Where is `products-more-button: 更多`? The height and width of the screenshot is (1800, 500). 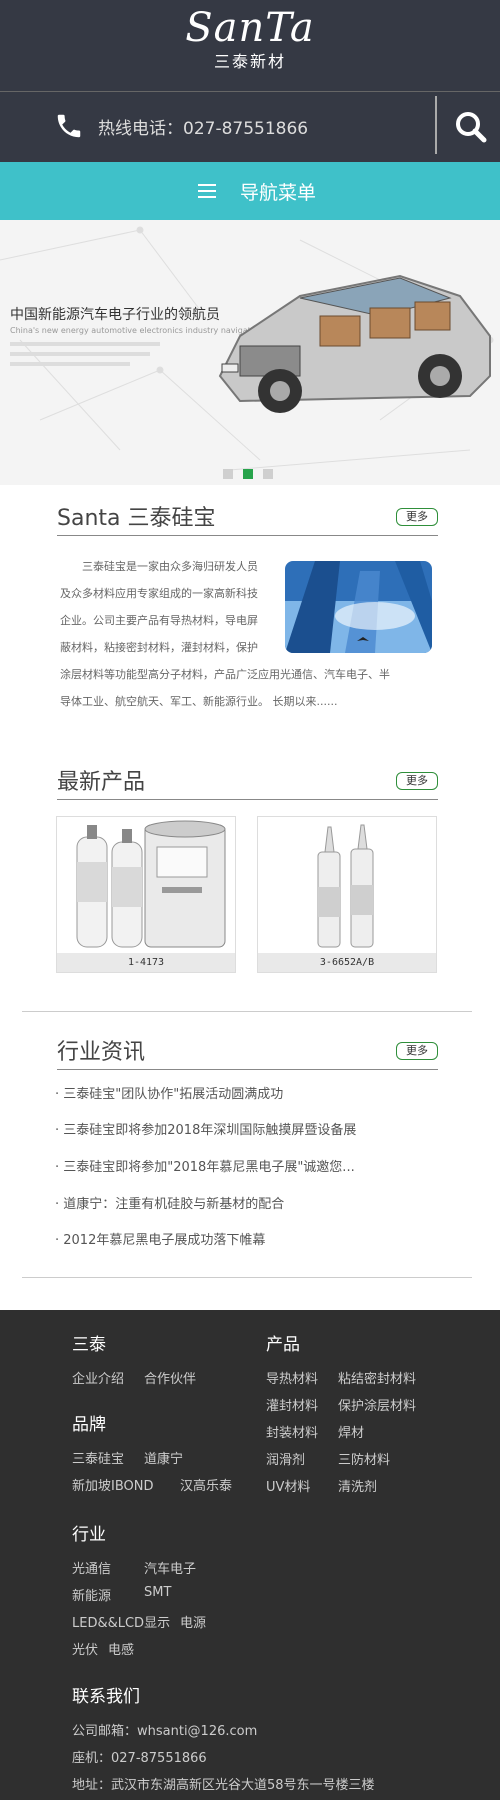 products-more-button: 更多 is located at coordinates (417, 781).